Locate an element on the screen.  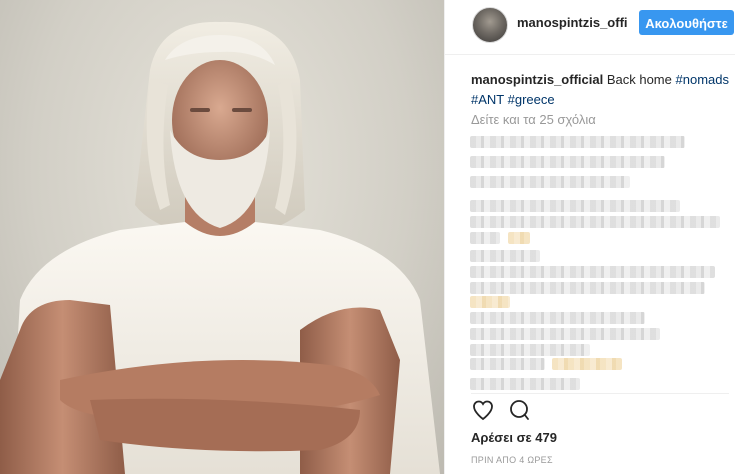
follow-button: Ακολουθήστε is located at coordinates (686, 22).